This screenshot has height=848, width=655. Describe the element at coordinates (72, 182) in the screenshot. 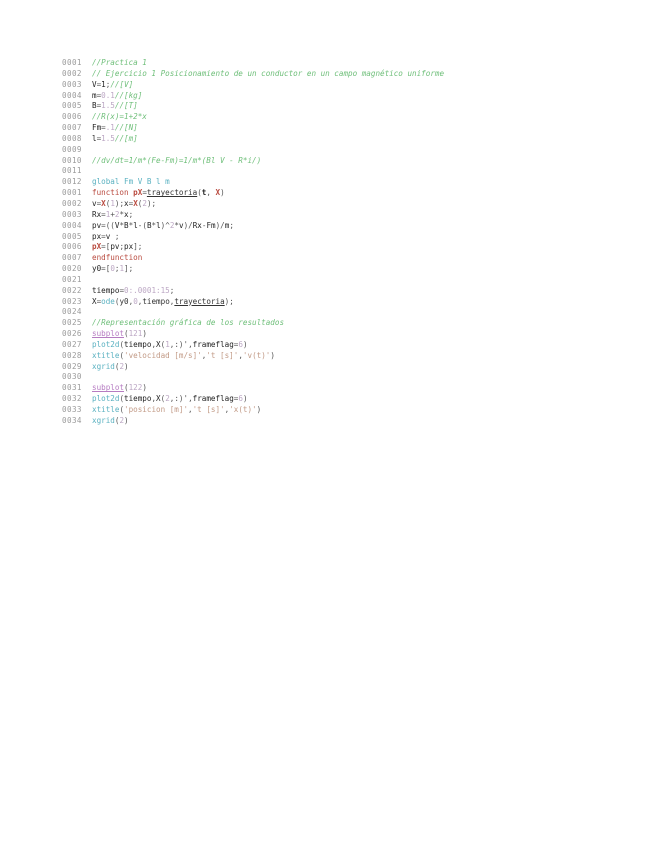

I see `line-number: 0012` at that location.